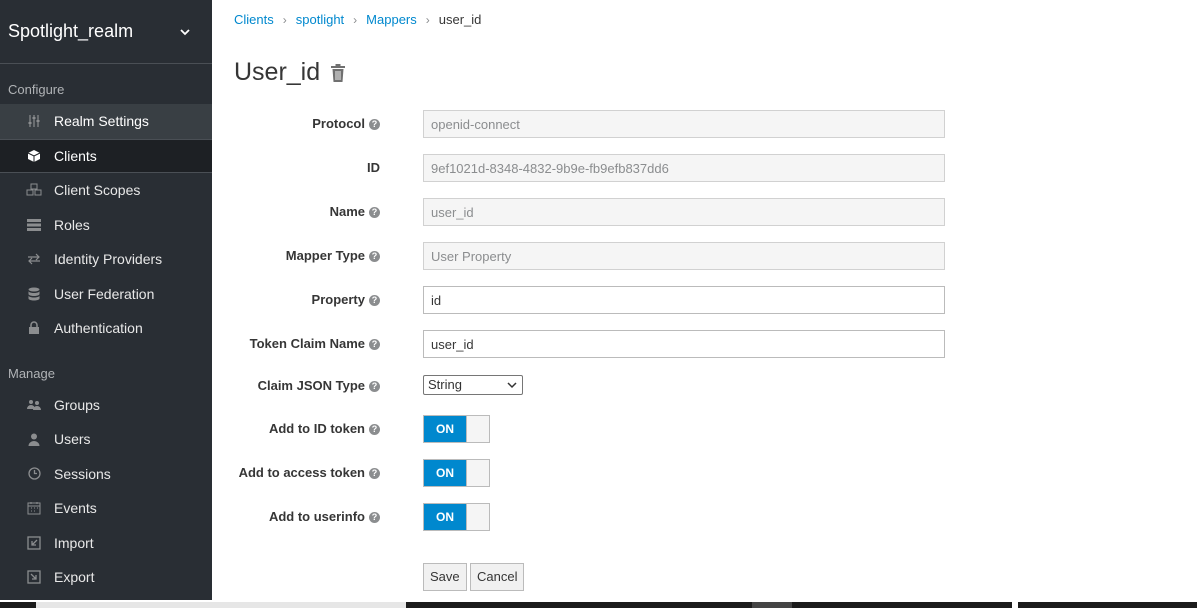  I want to click on realm-selector: Spotlight_realm, so click(106, 32).